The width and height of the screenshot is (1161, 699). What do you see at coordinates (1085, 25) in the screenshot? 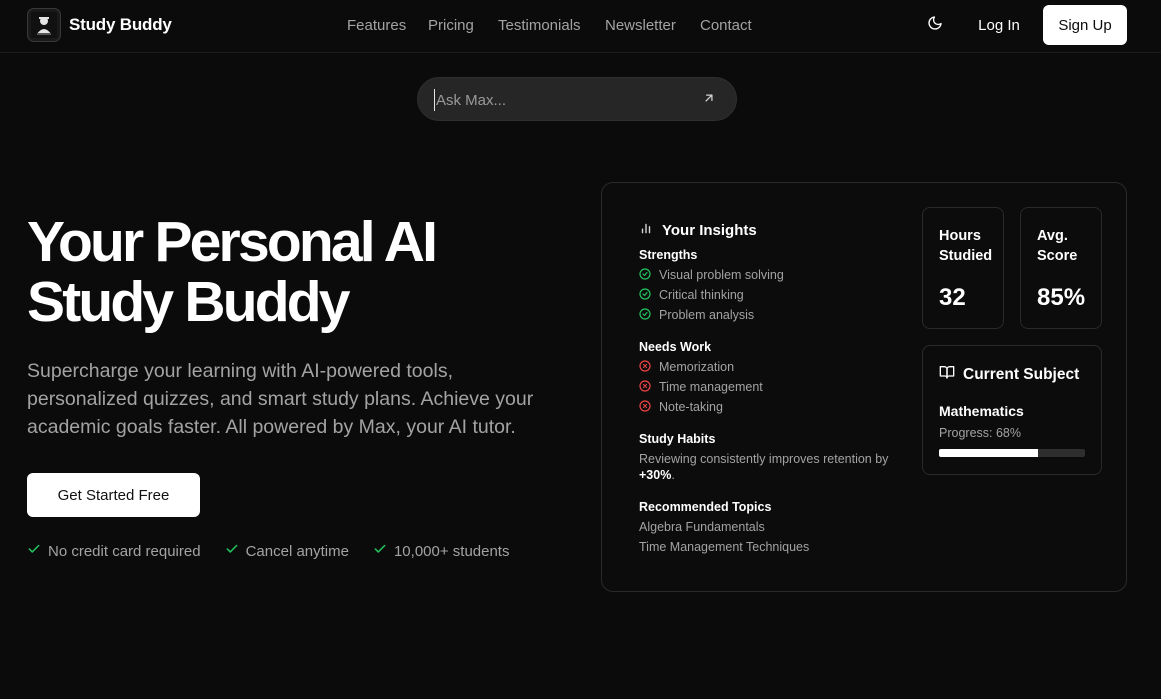
I see `signup-button: Sign Up` at bounding box center [1085, 25].